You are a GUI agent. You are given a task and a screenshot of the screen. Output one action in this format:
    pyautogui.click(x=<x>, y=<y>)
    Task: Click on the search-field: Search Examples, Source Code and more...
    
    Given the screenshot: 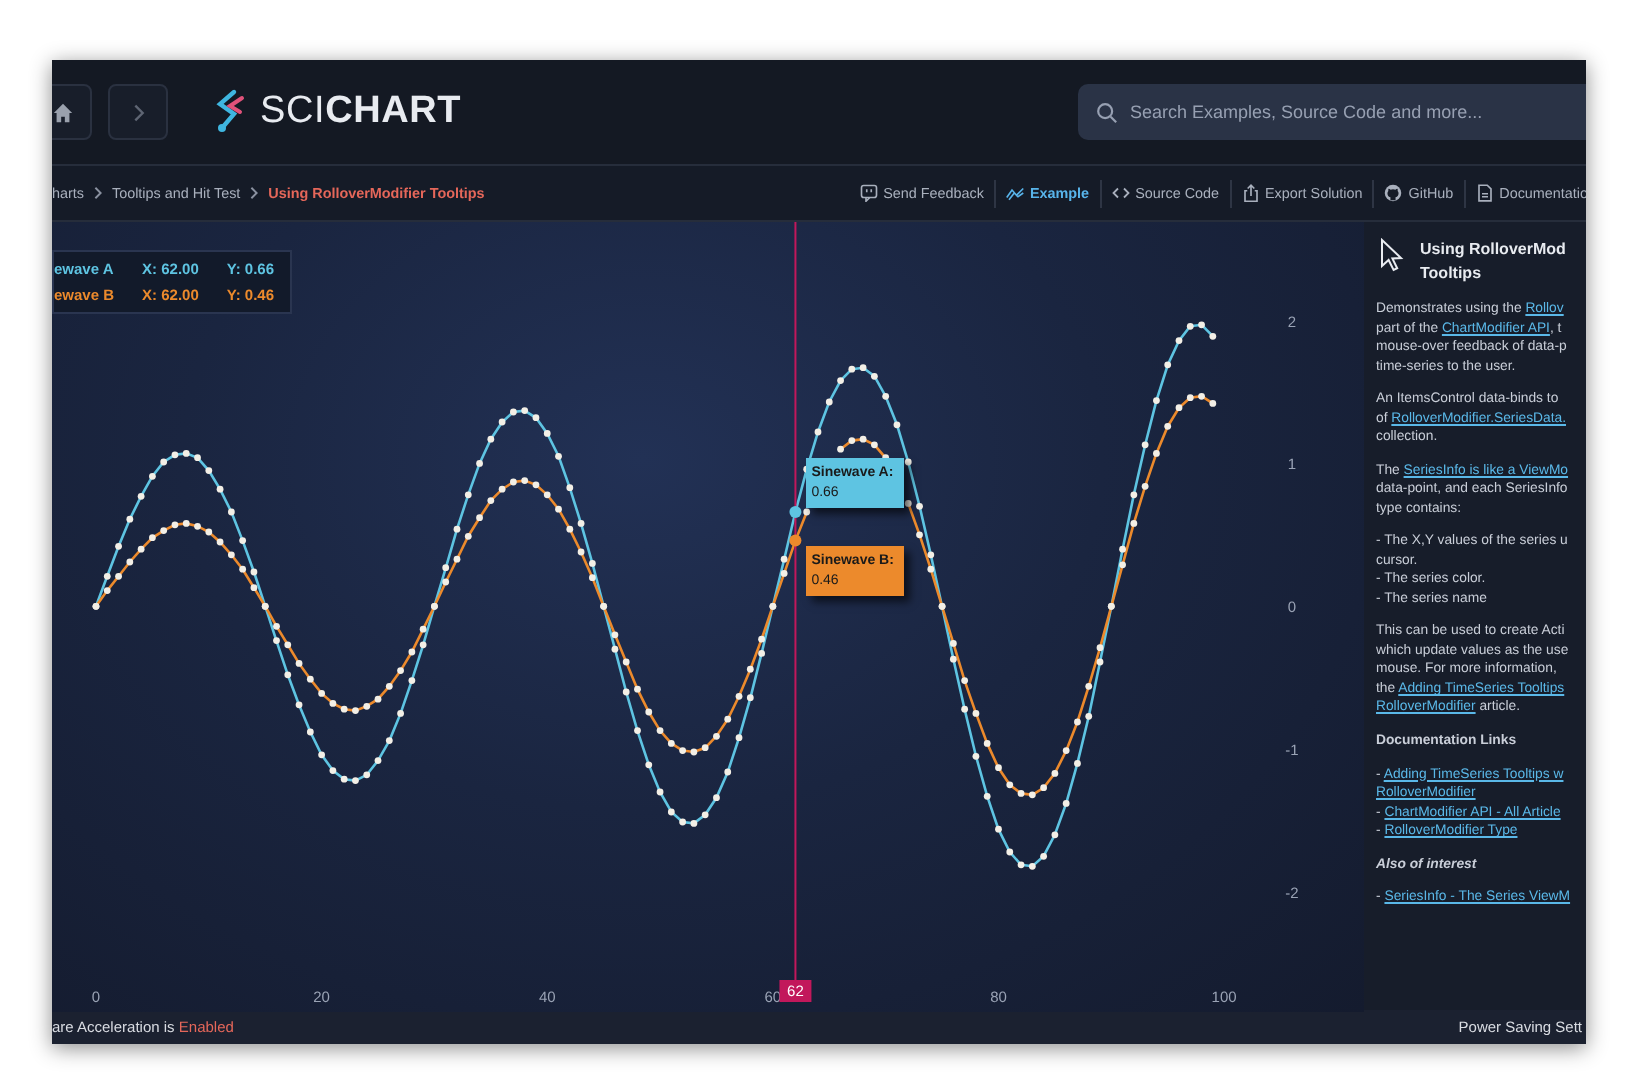 What is the action you would take?
    pyautogui.click(x=1332, y=112)
    